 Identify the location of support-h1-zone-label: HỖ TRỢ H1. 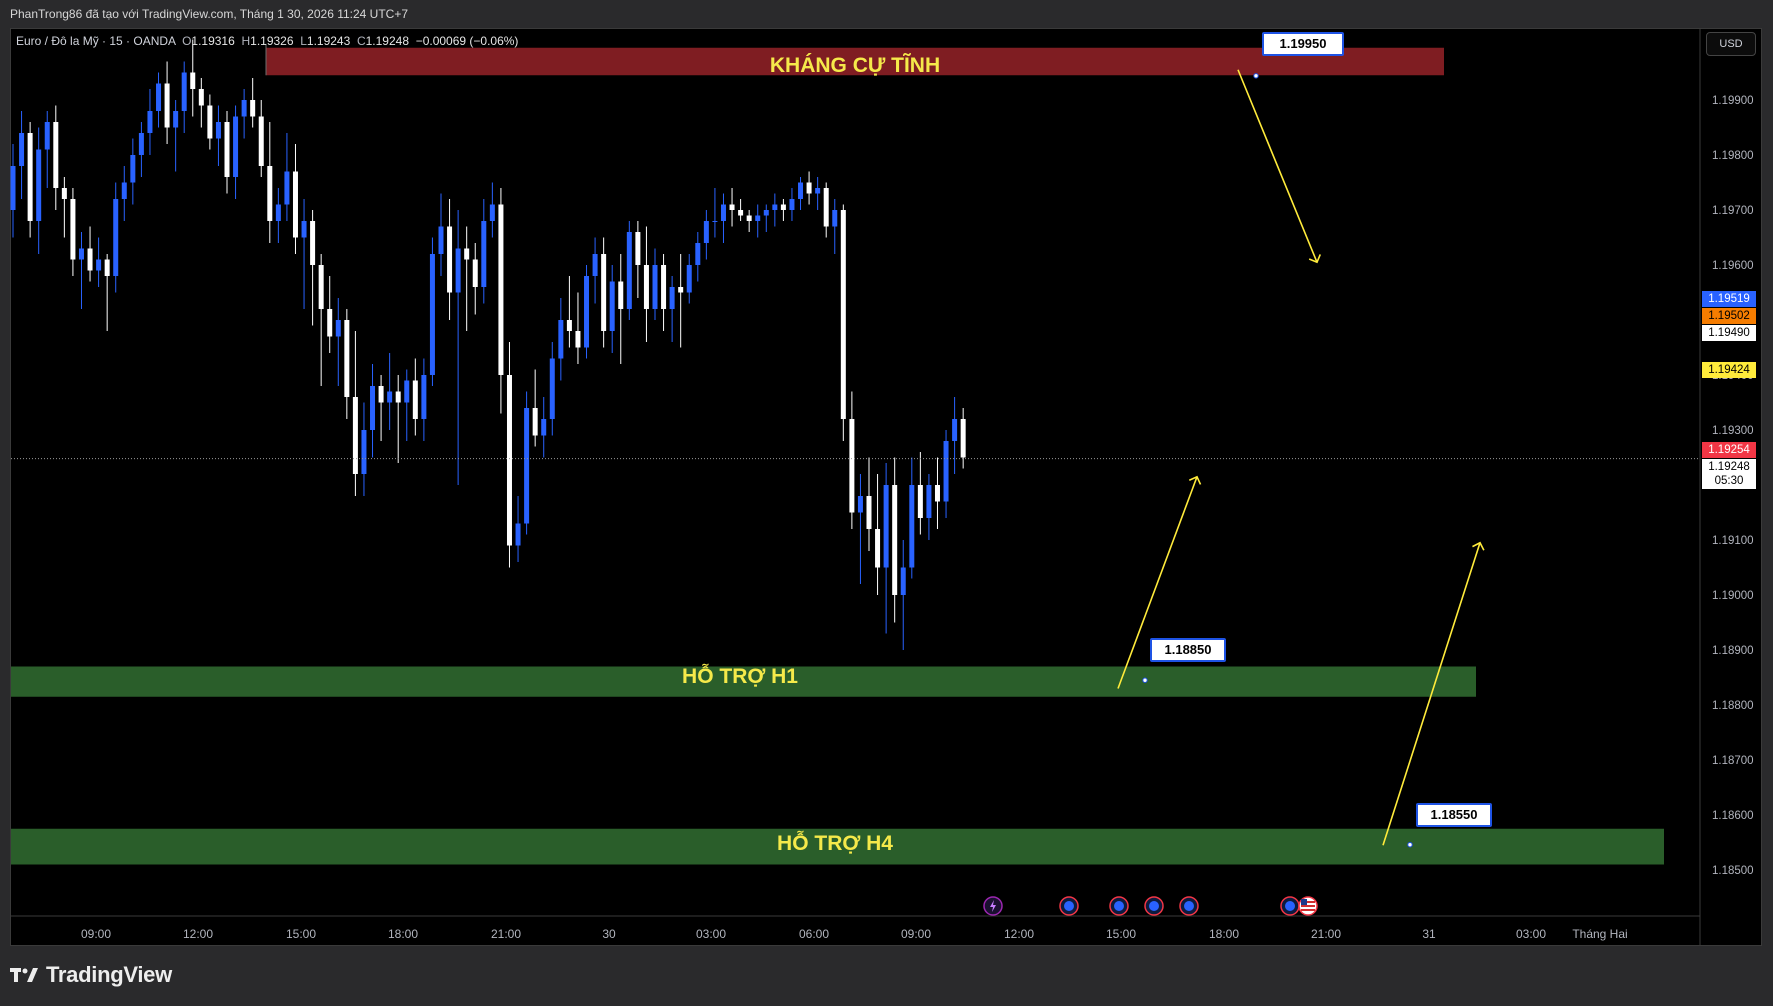
(740, 676).